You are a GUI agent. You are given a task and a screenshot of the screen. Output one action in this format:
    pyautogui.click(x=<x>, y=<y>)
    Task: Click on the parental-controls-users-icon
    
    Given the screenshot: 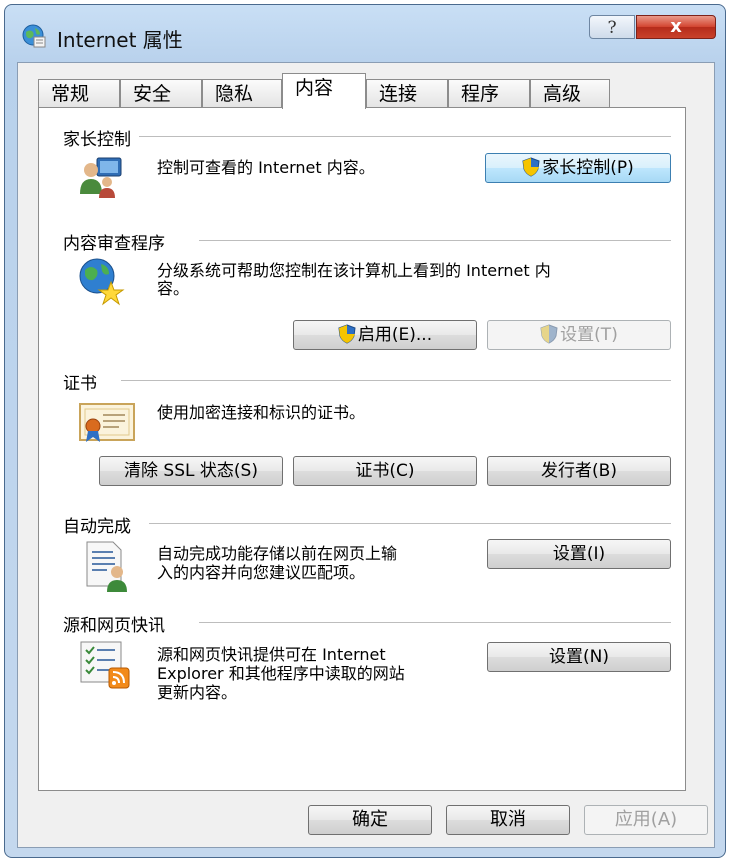 What is the action you would take?
    pyautogui.click(x=101, y=177)
    